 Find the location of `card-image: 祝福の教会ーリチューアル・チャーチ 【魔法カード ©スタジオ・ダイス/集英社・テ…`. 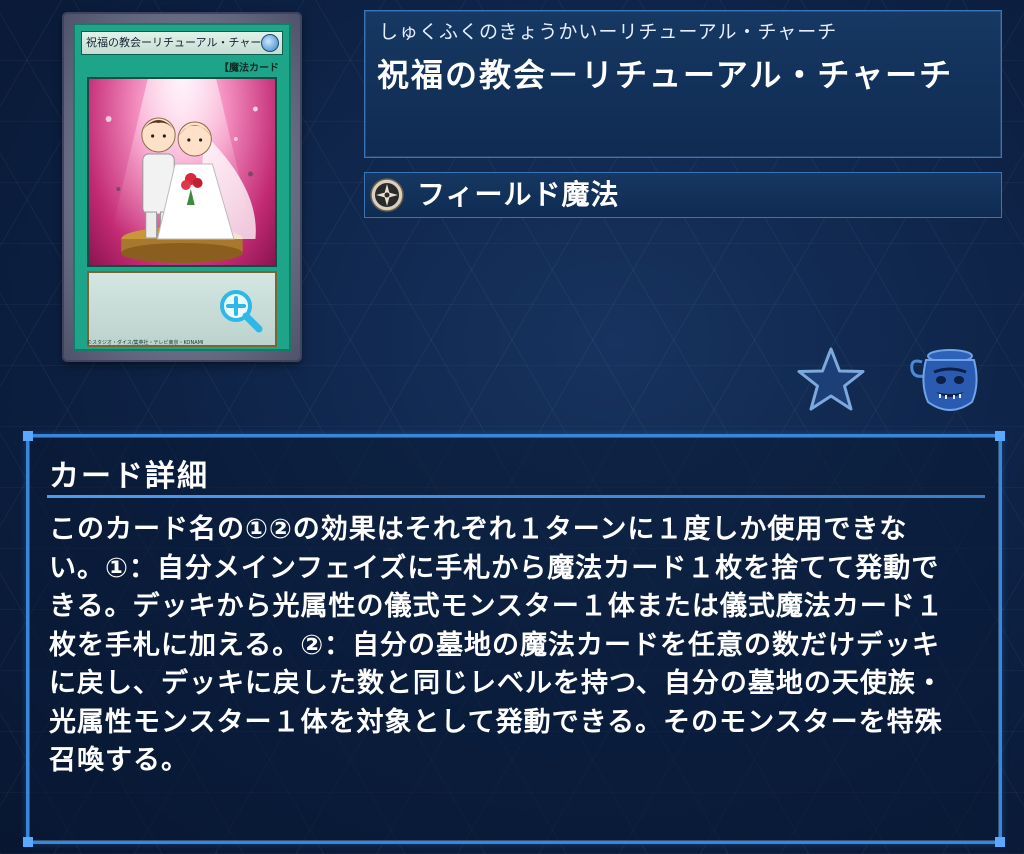

card-image: 祝福の教会ーリチューアル・チャーチ 【魔法カード ©スタジオ・ダイス/集英社・テ… is located at coordinates (182, 187).